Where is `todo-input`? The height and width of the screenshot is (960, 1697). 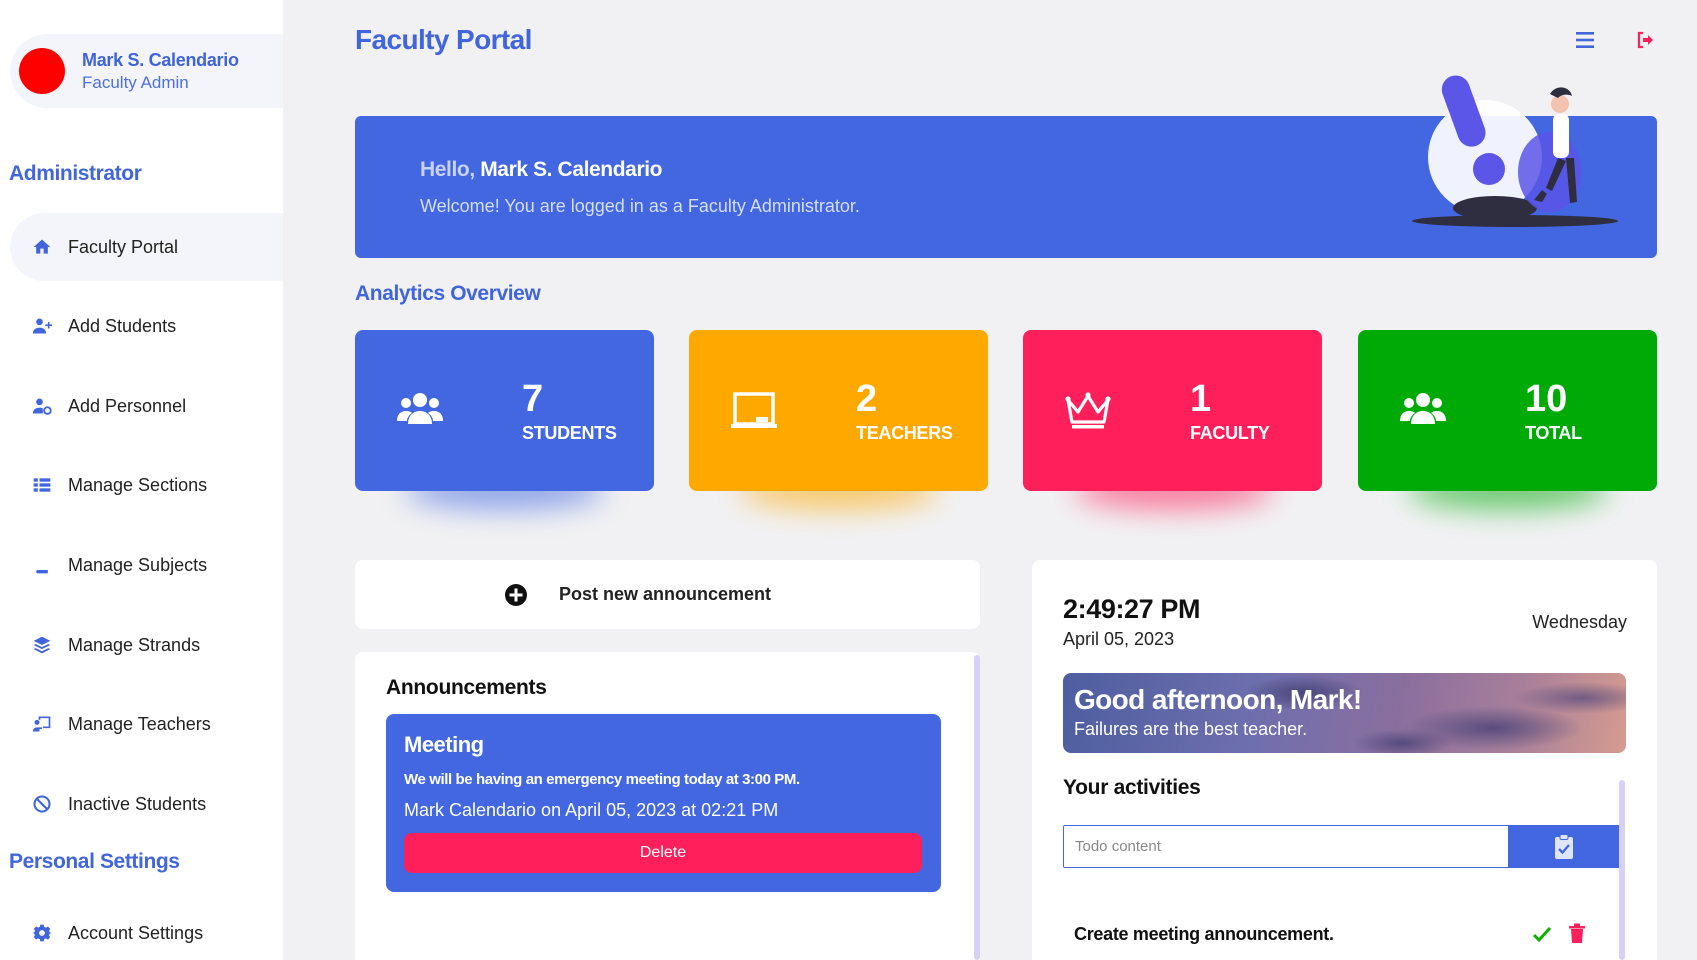
todo-input is located at coordinates (1286, 846).